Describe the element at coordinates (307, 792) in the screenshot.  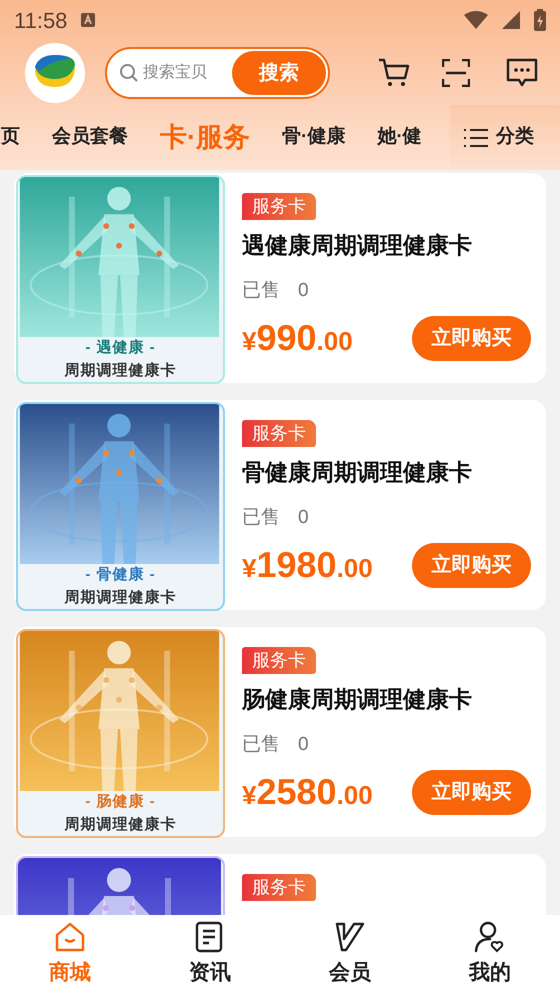
I see `price: ¥2580.00` at that location.